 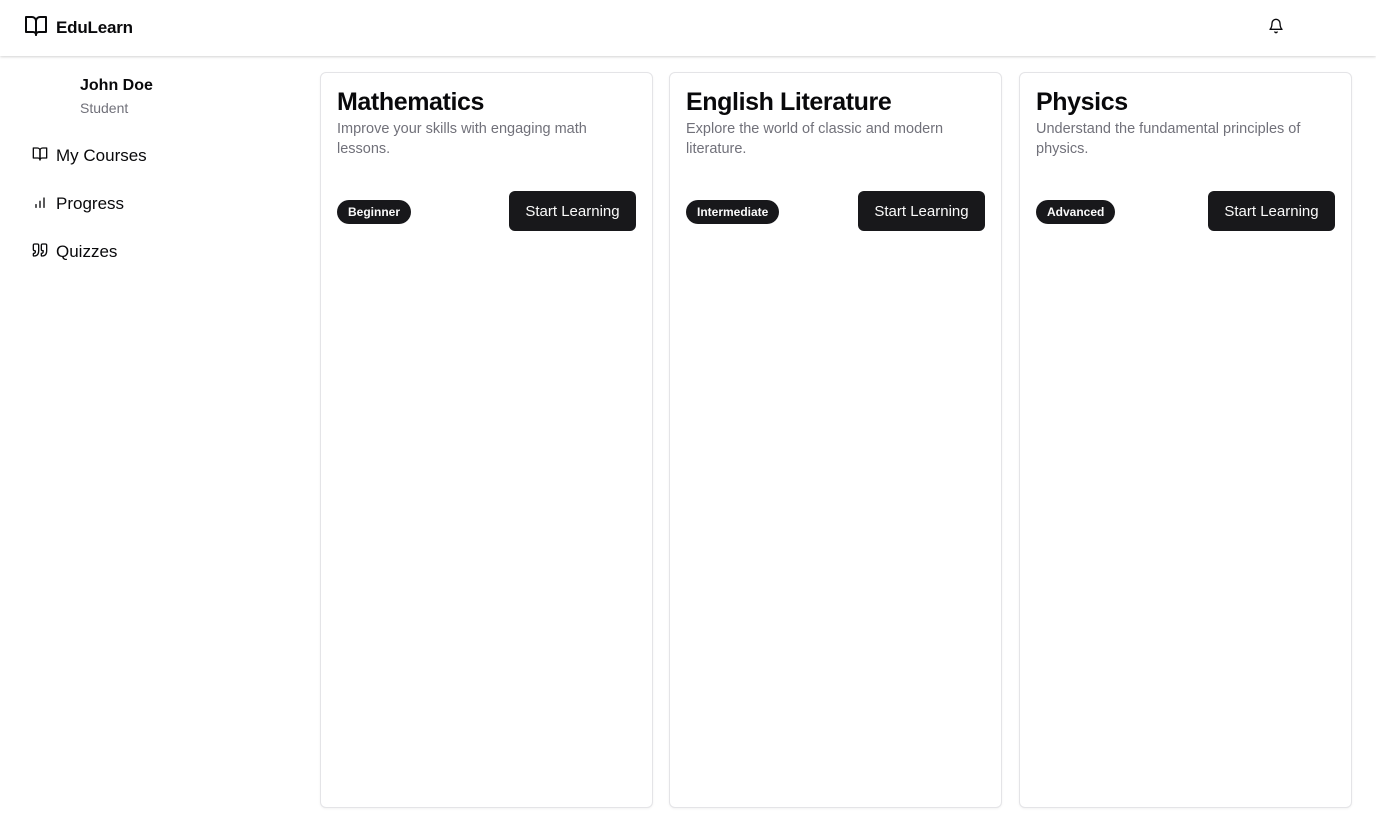 What do you see at coordinates (149, 204) in the screenshot?
I see `sidebar-item-progress: Progress` at bounding box center [149, 204].